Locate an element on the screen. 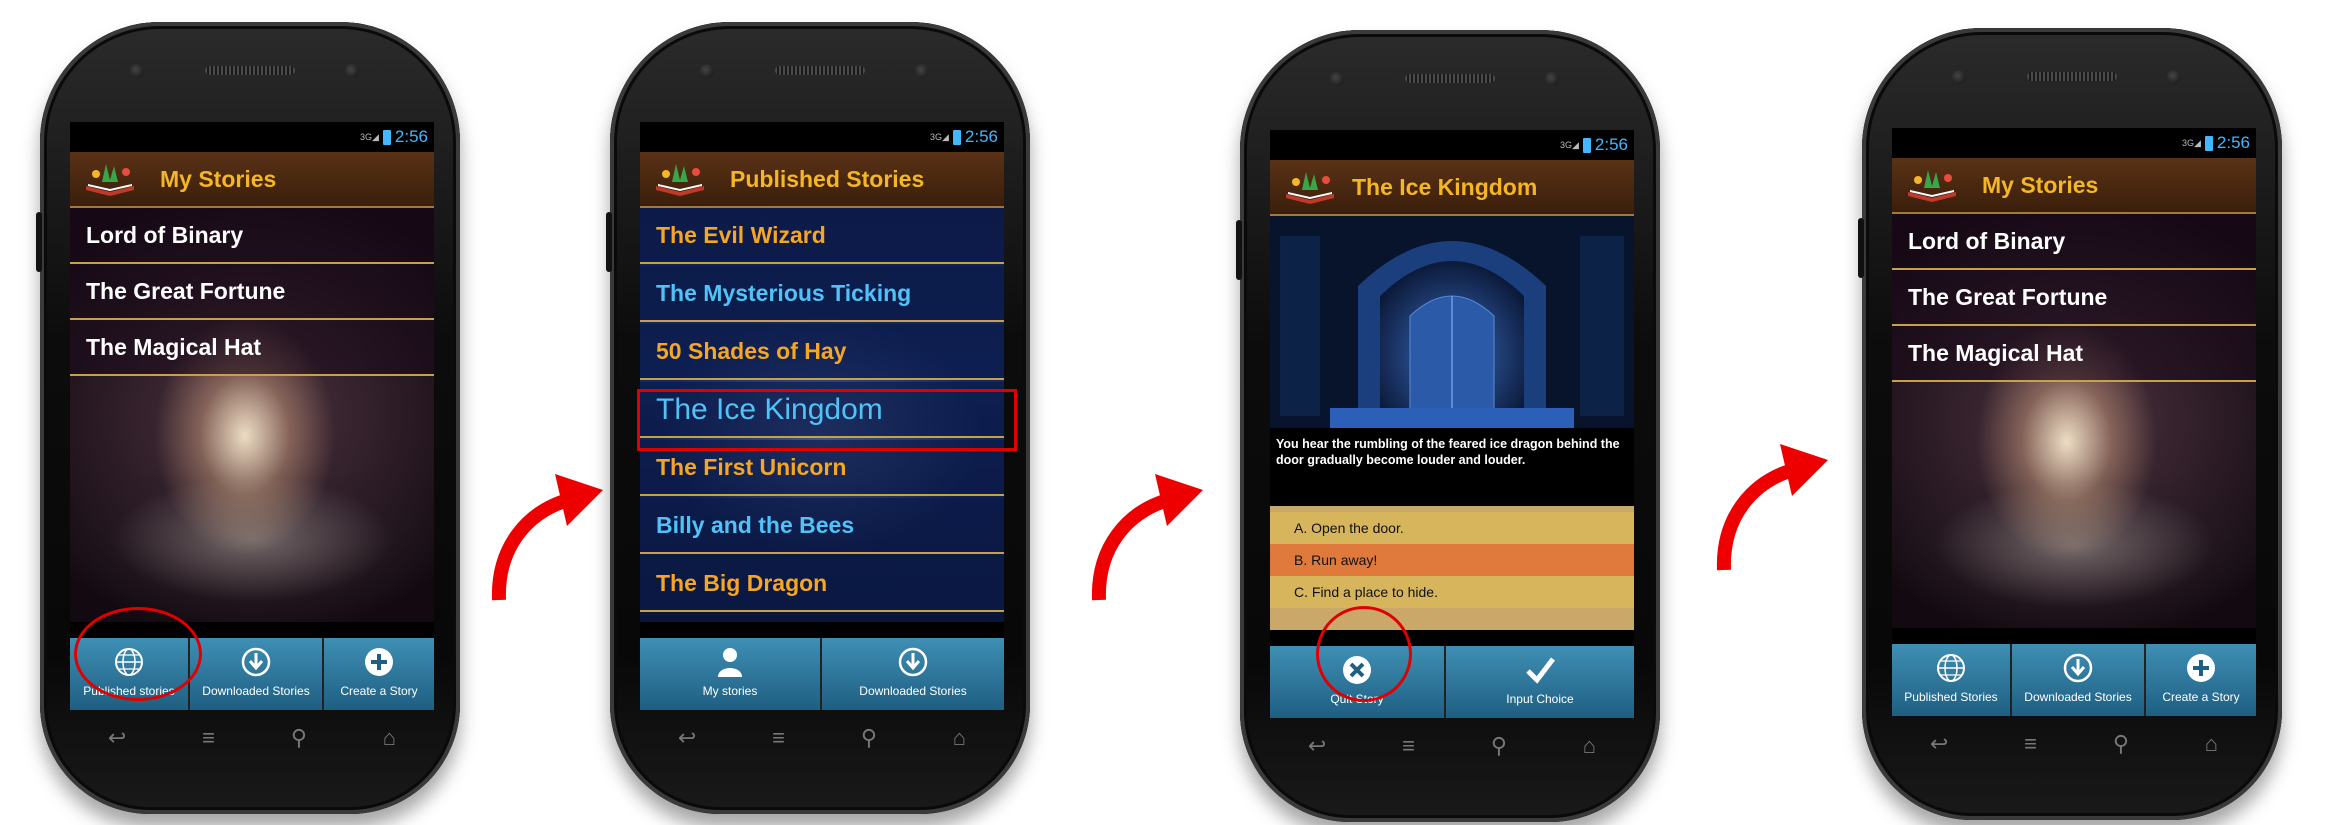 This screenshot has height=825, width=2329. choice-option: A. Open the door. is located at coordinates (1452, 528).